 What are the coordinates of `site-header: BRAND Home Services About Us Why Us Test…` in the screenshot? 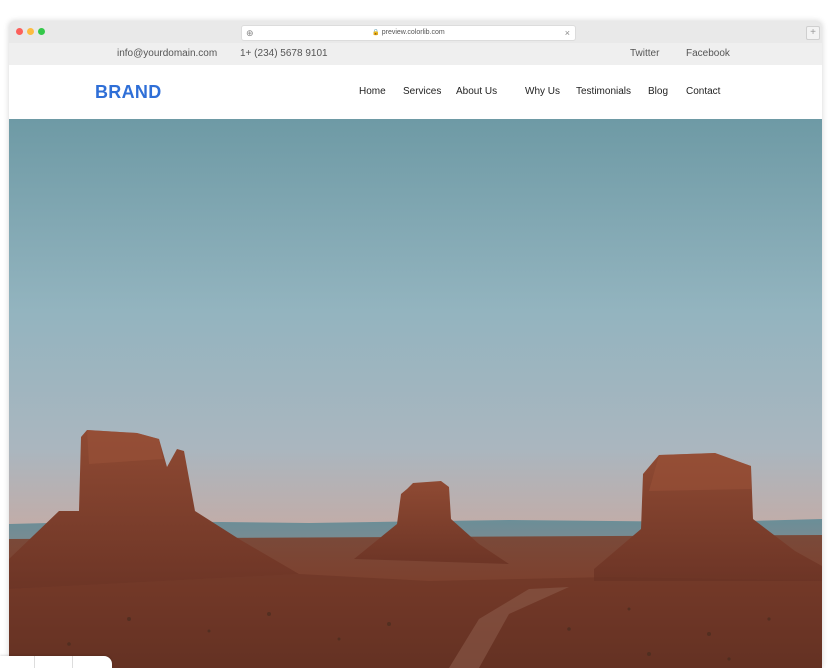 It's located at (415, 92).